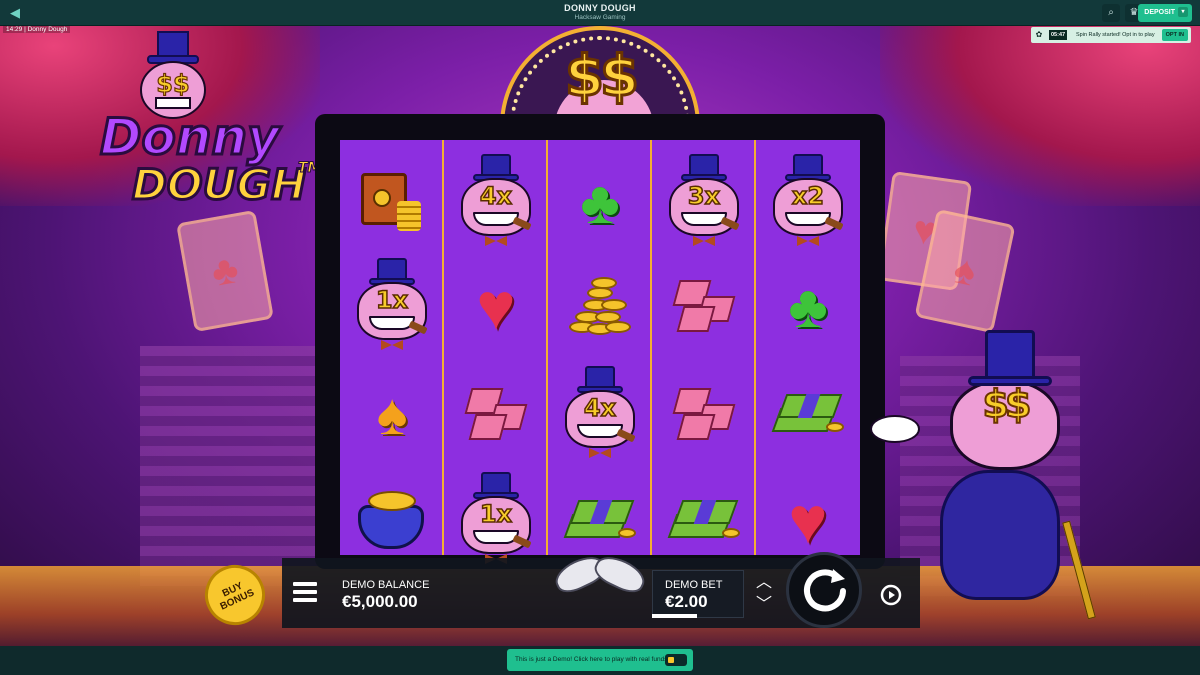  I want to click on cane-icon, so click(1079, 570).